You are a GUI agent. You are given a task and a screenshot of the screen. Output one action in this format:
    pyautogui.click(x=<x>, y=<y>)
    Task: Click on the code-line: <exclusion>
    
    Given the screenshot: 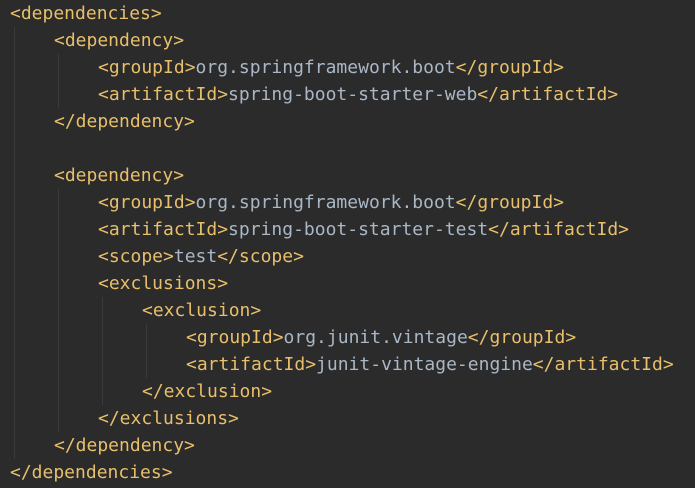 What is the action you would take?
    pyautogui.click(x=201, y=310)
    